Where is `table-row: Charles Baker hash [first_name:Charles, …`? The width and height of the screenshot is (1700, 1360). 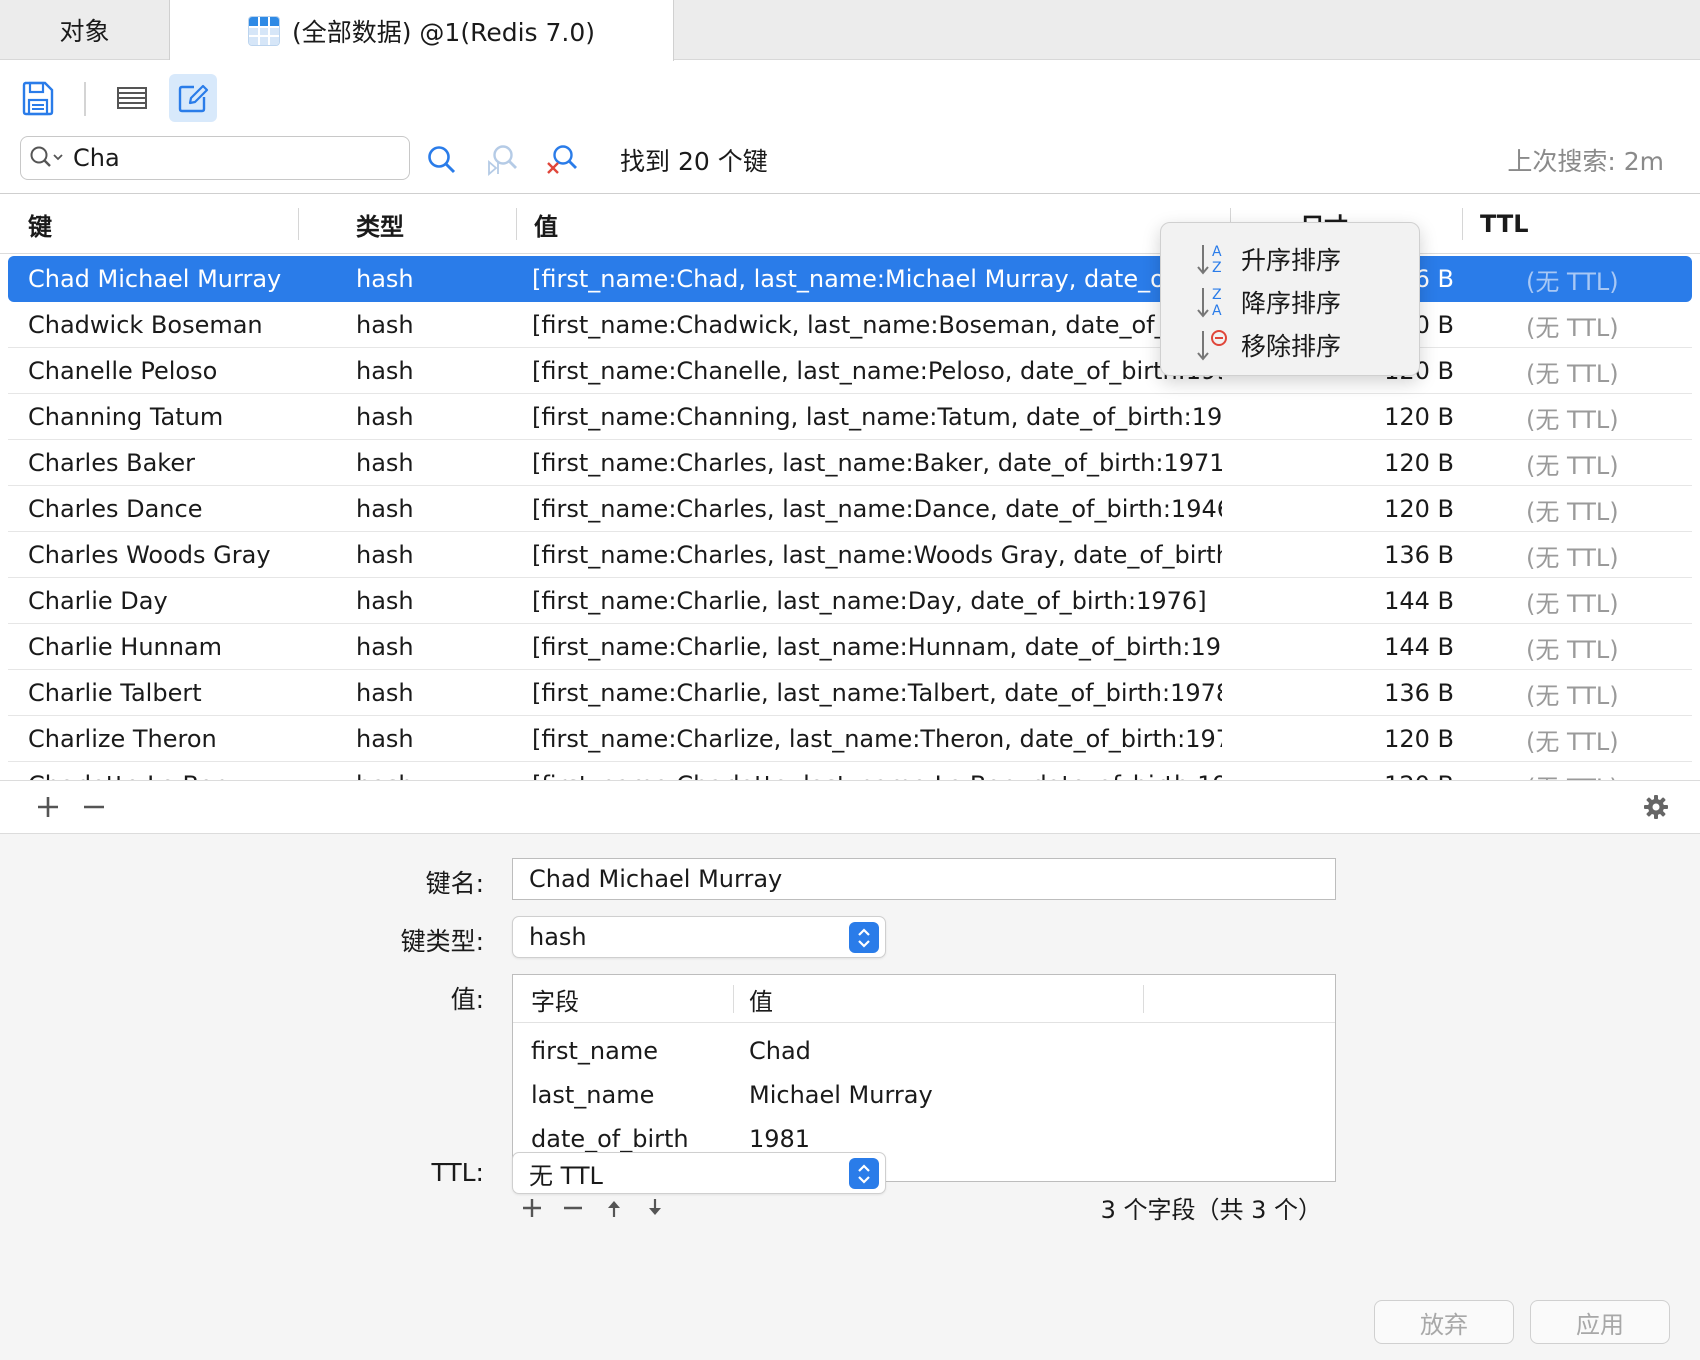 table-row: Charles Baker hash [first_name:Charles, … is located at coordinates (850, 463).